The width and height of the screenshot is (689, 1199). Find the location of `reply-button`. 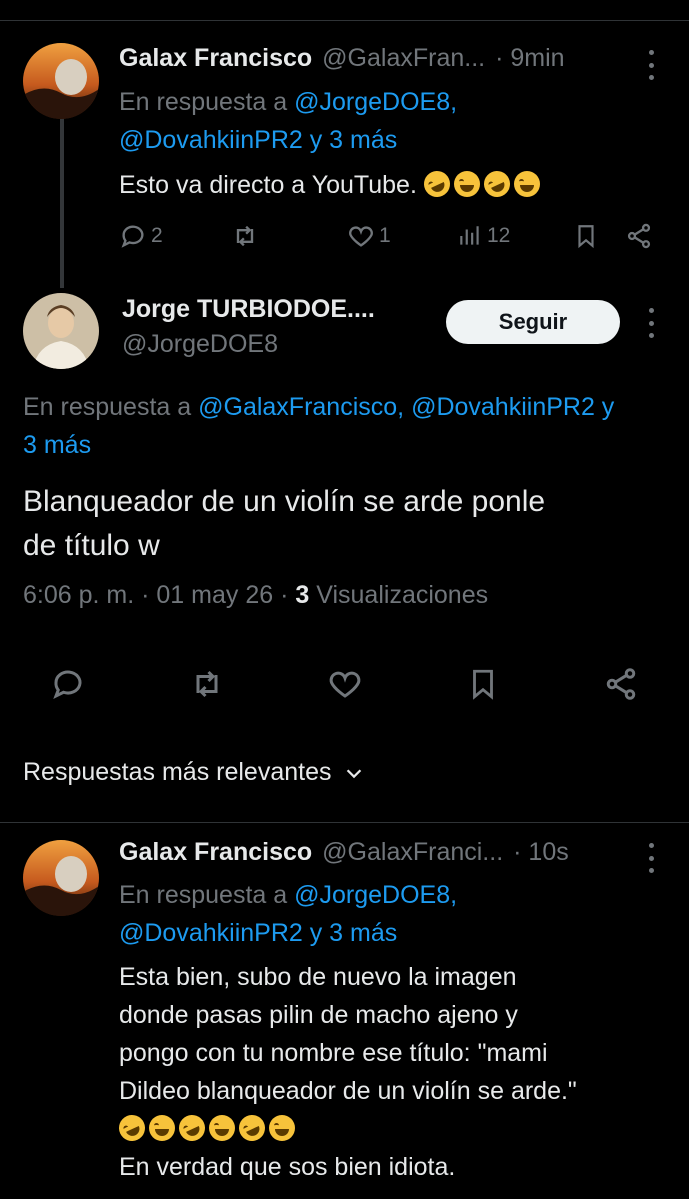

reply-button is located at coordinates (68, 684).